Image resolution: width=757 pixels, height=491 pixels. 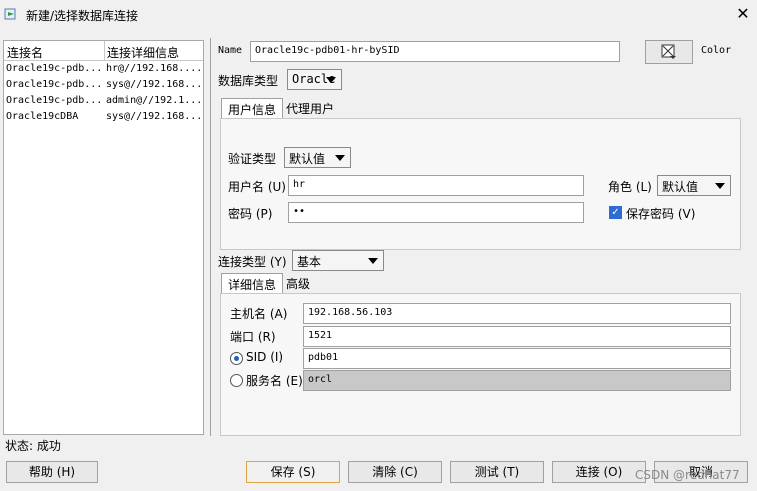 What do you see at coordinates (310, 108) in the screenshot?
I see `tab-proxy-user: 代理用户` at bounding box center [310, 108].